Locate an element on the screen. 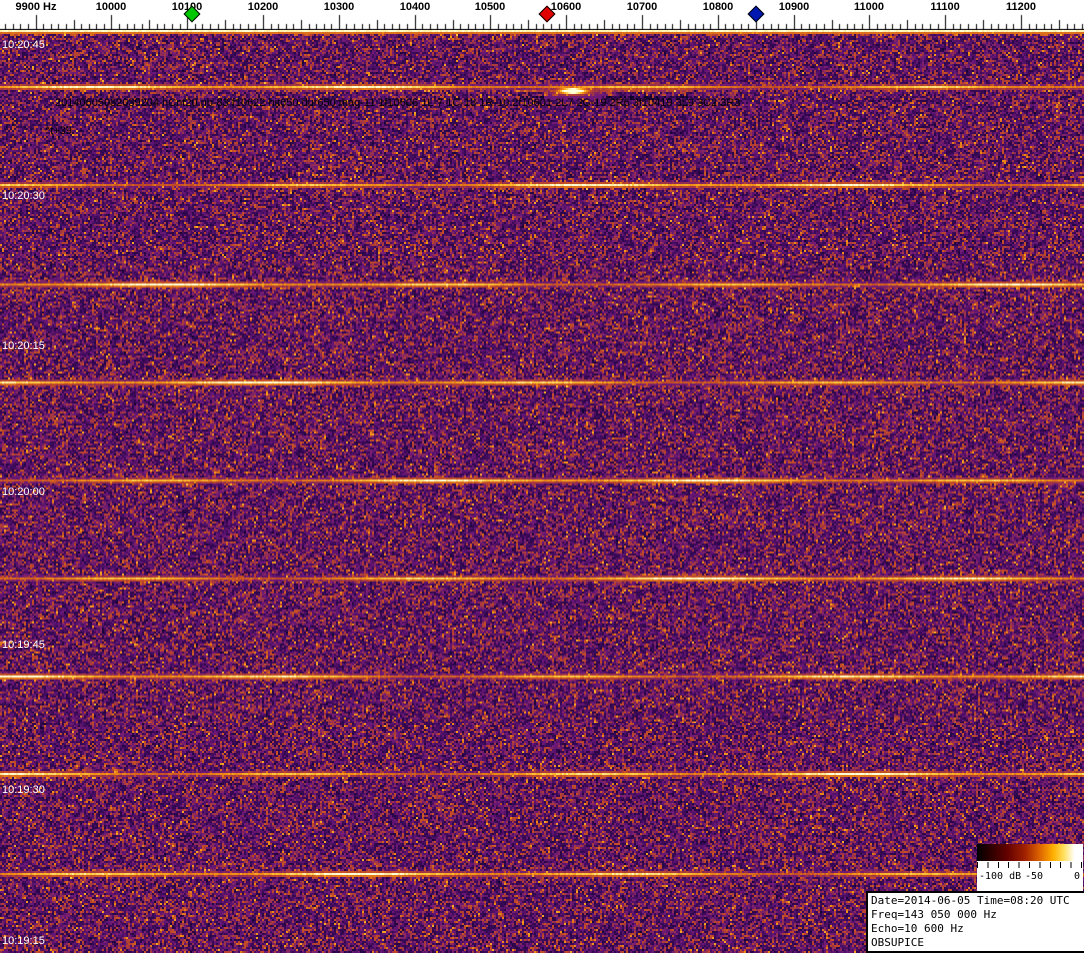  time-label: 10:19:45 is located at coordinates (23, 645).